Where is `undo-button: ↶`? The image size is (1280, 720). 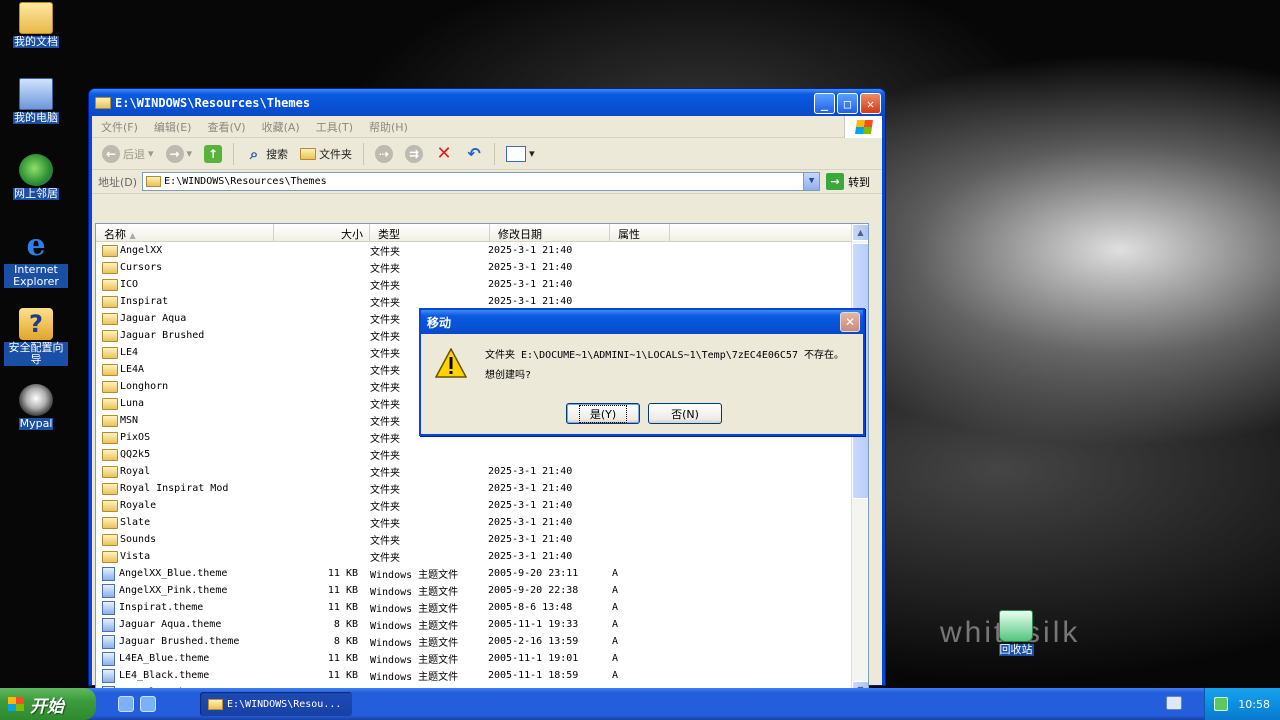
undo-button: ↶ is located at coordinates (474, 154).